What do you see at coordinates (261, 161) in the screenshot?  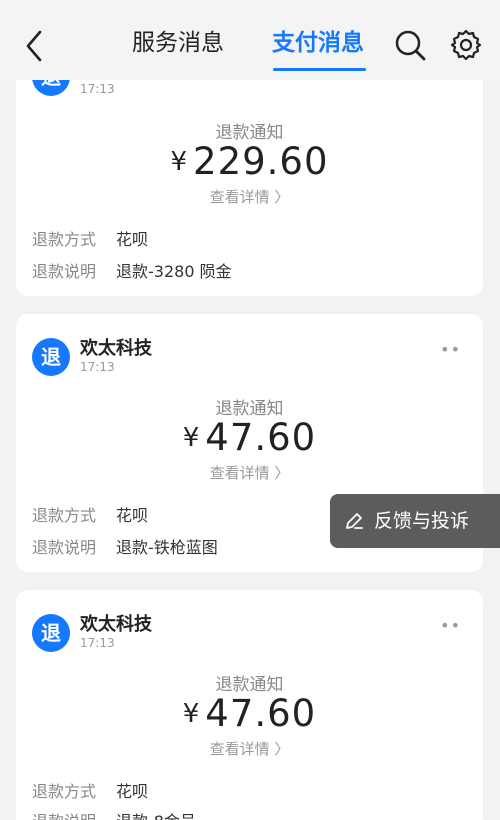 I see `amount-value: 229.60` at bounding box center [261, 161].